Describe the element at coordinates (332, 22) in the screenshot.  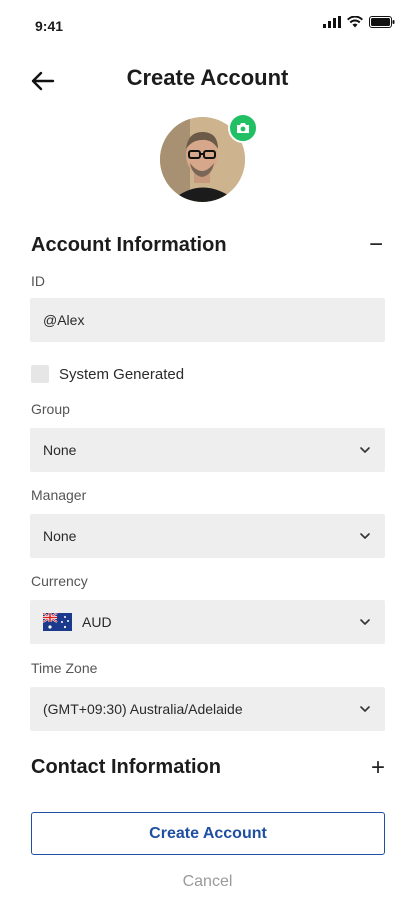
I see `signal-icon` at that location.